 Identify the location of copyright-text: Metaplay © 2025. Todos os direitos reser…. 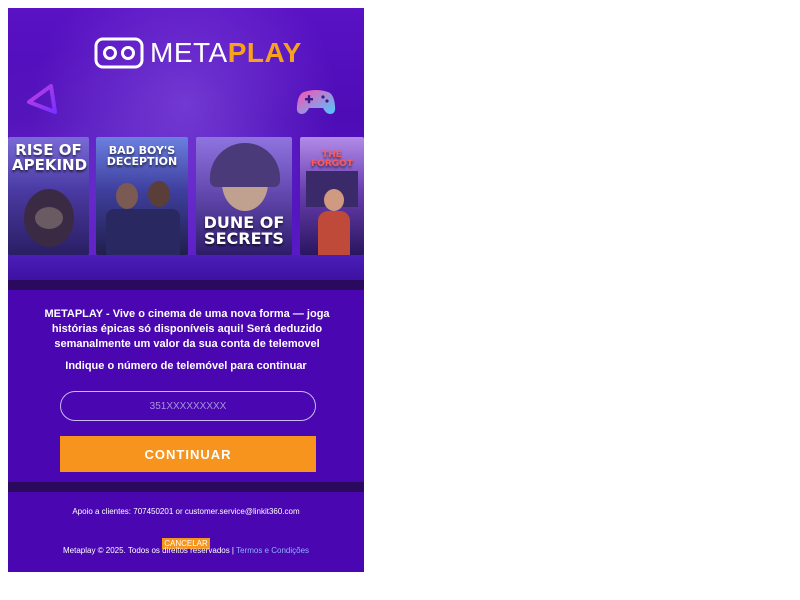
(148, 550).